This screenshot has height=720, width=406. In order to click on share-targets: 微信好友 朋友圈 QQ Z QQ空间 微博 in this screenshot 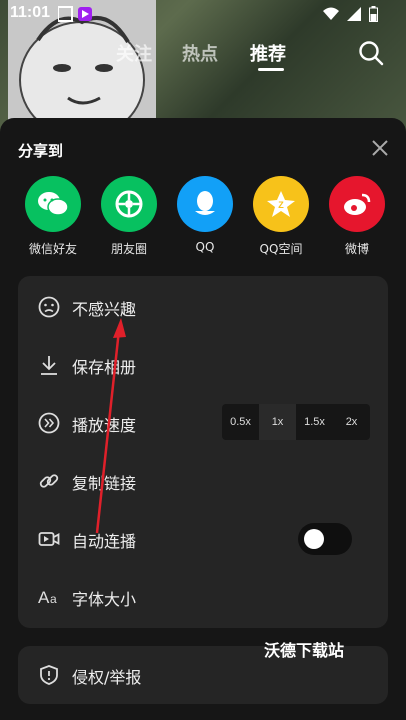, I will do `click(203, 219)`.